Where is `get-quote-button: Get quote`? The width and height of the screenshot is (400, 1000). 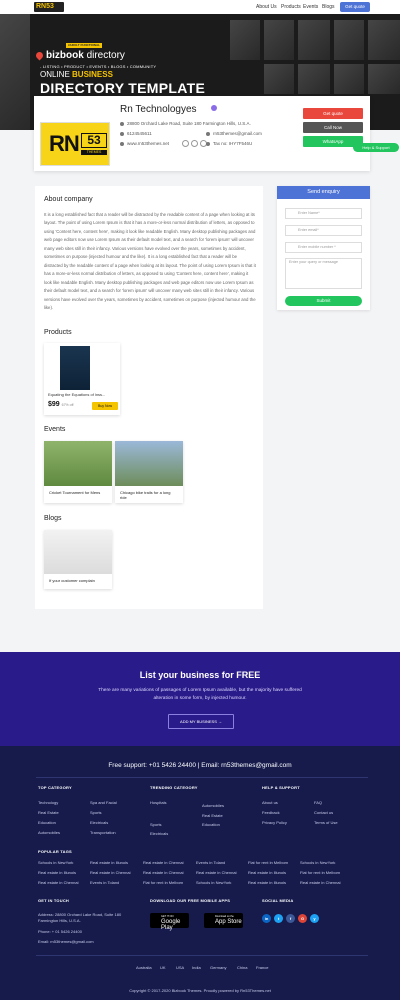
get-quote-button: Get quote is located at coordinates (333, 113).